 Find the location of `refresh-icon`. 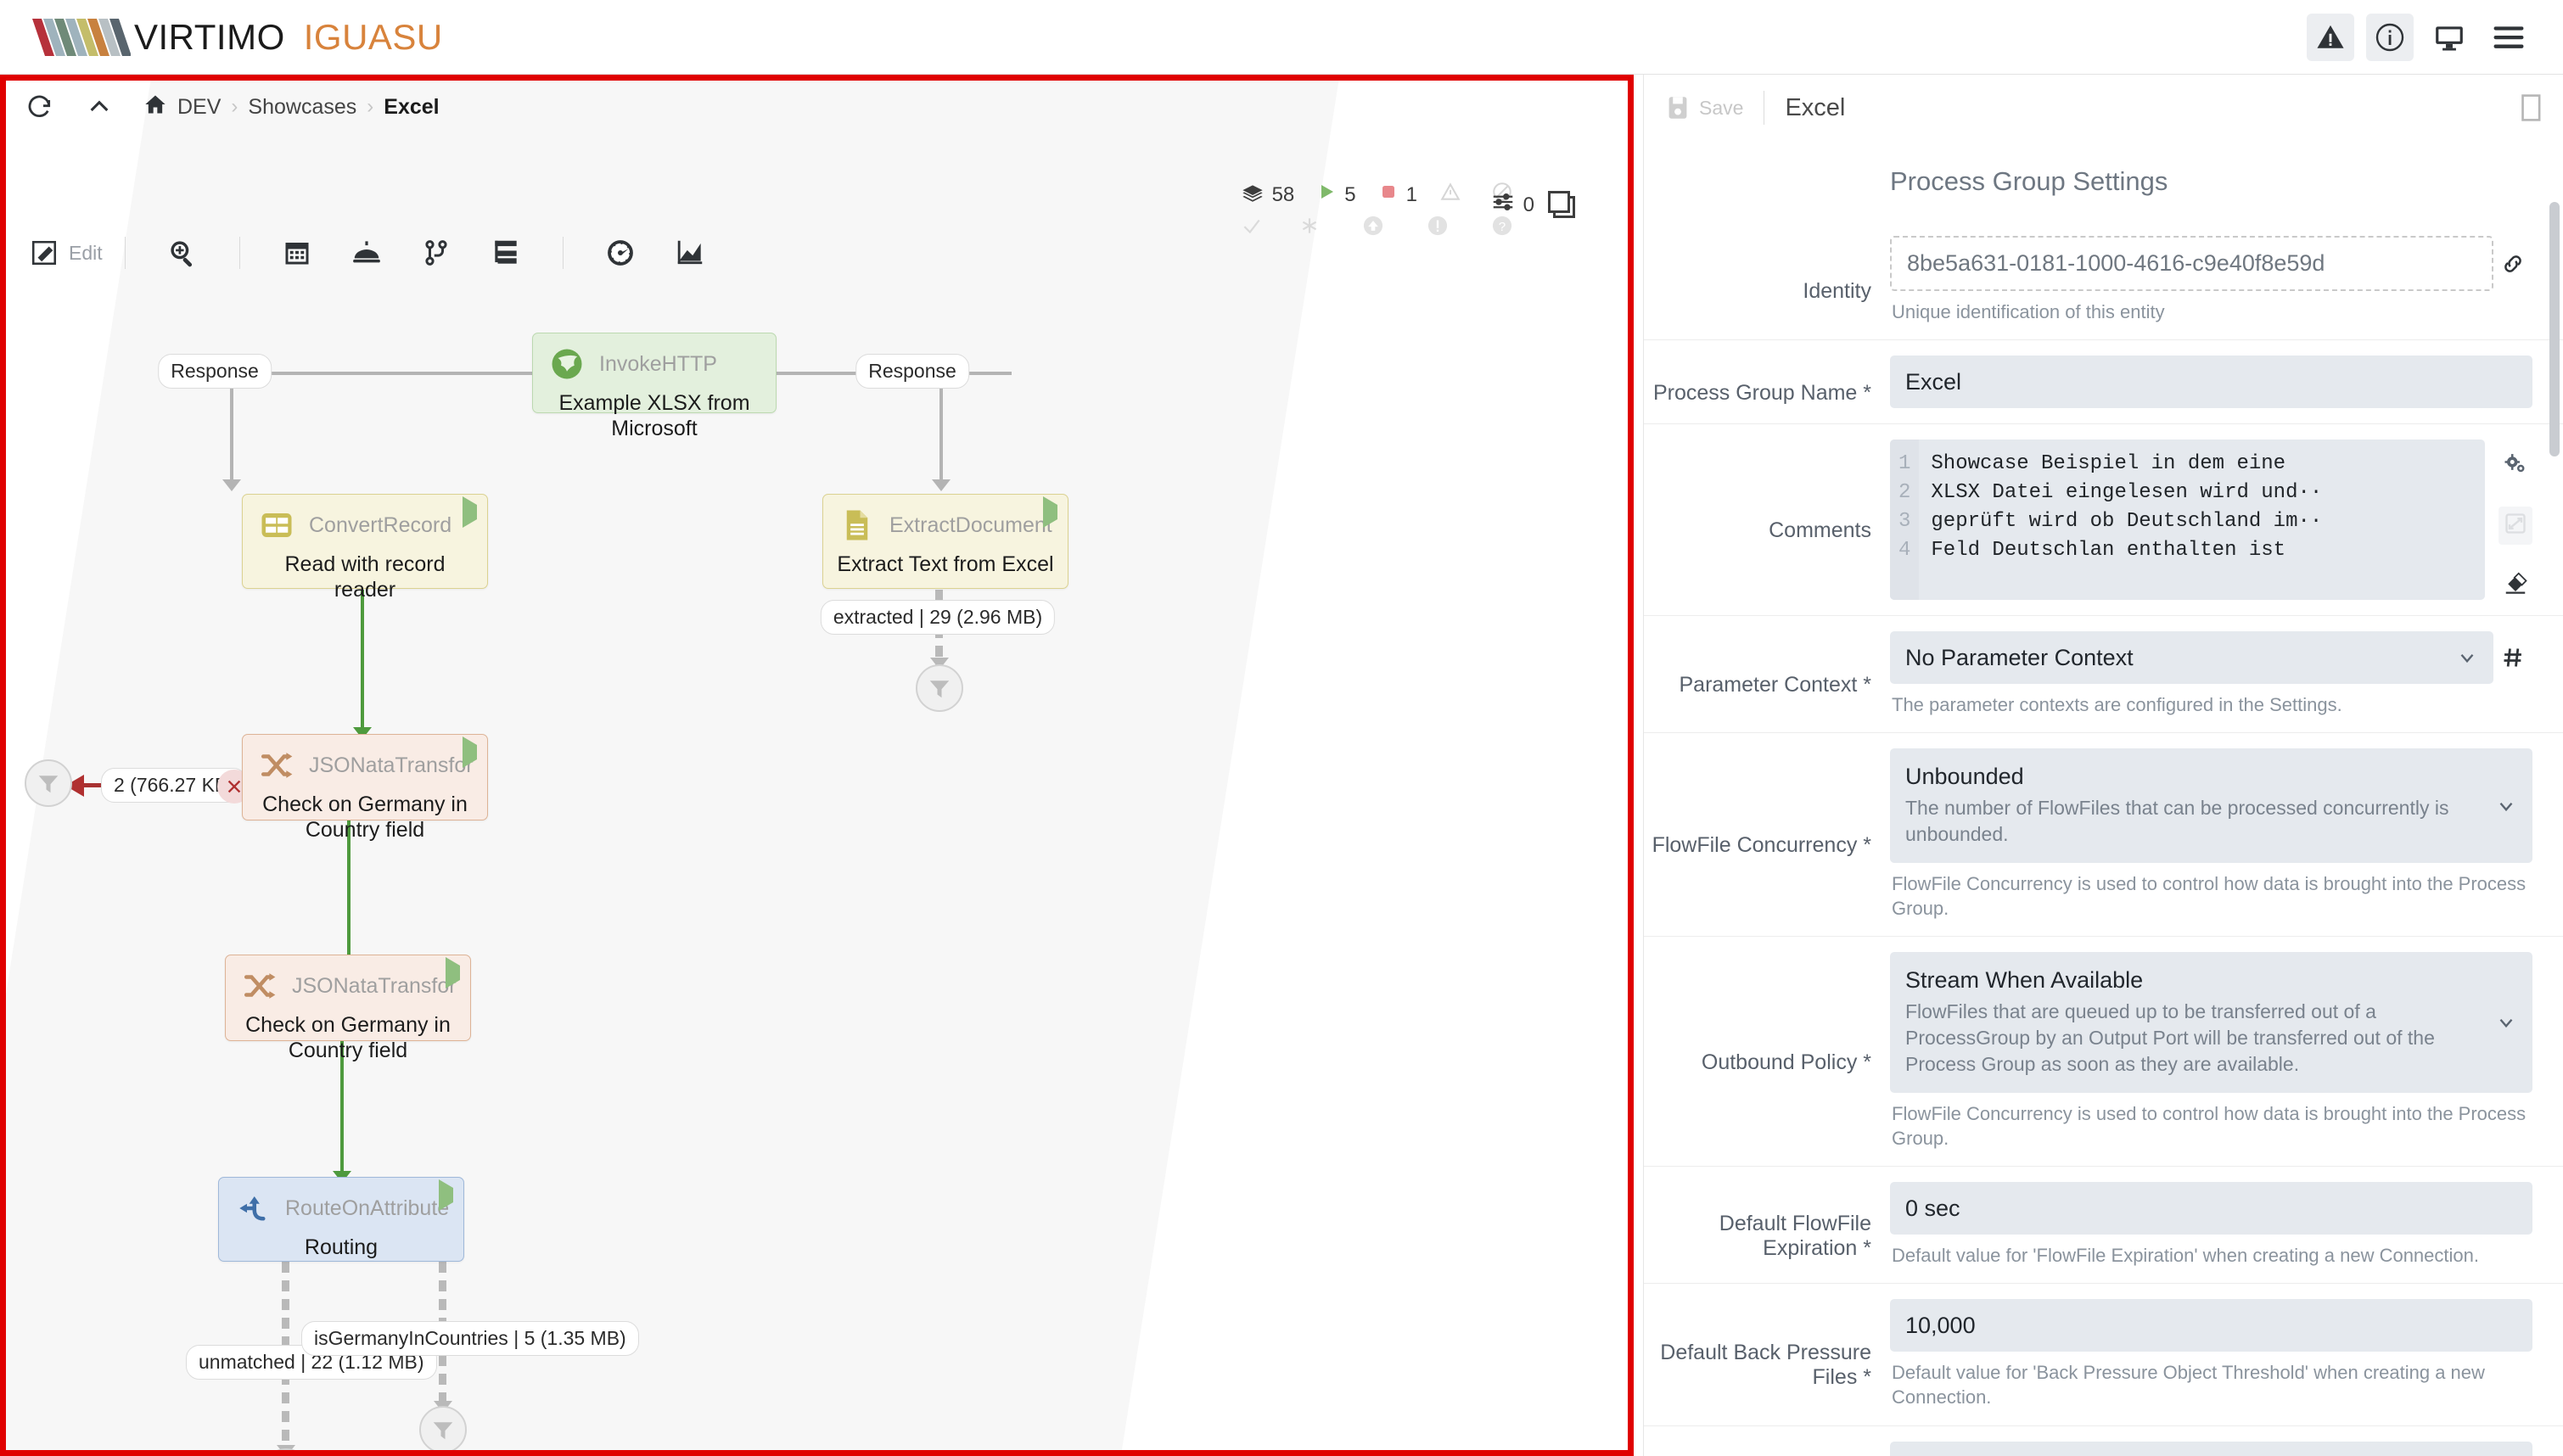

refresh-icon is located at coordinates (40, 107).